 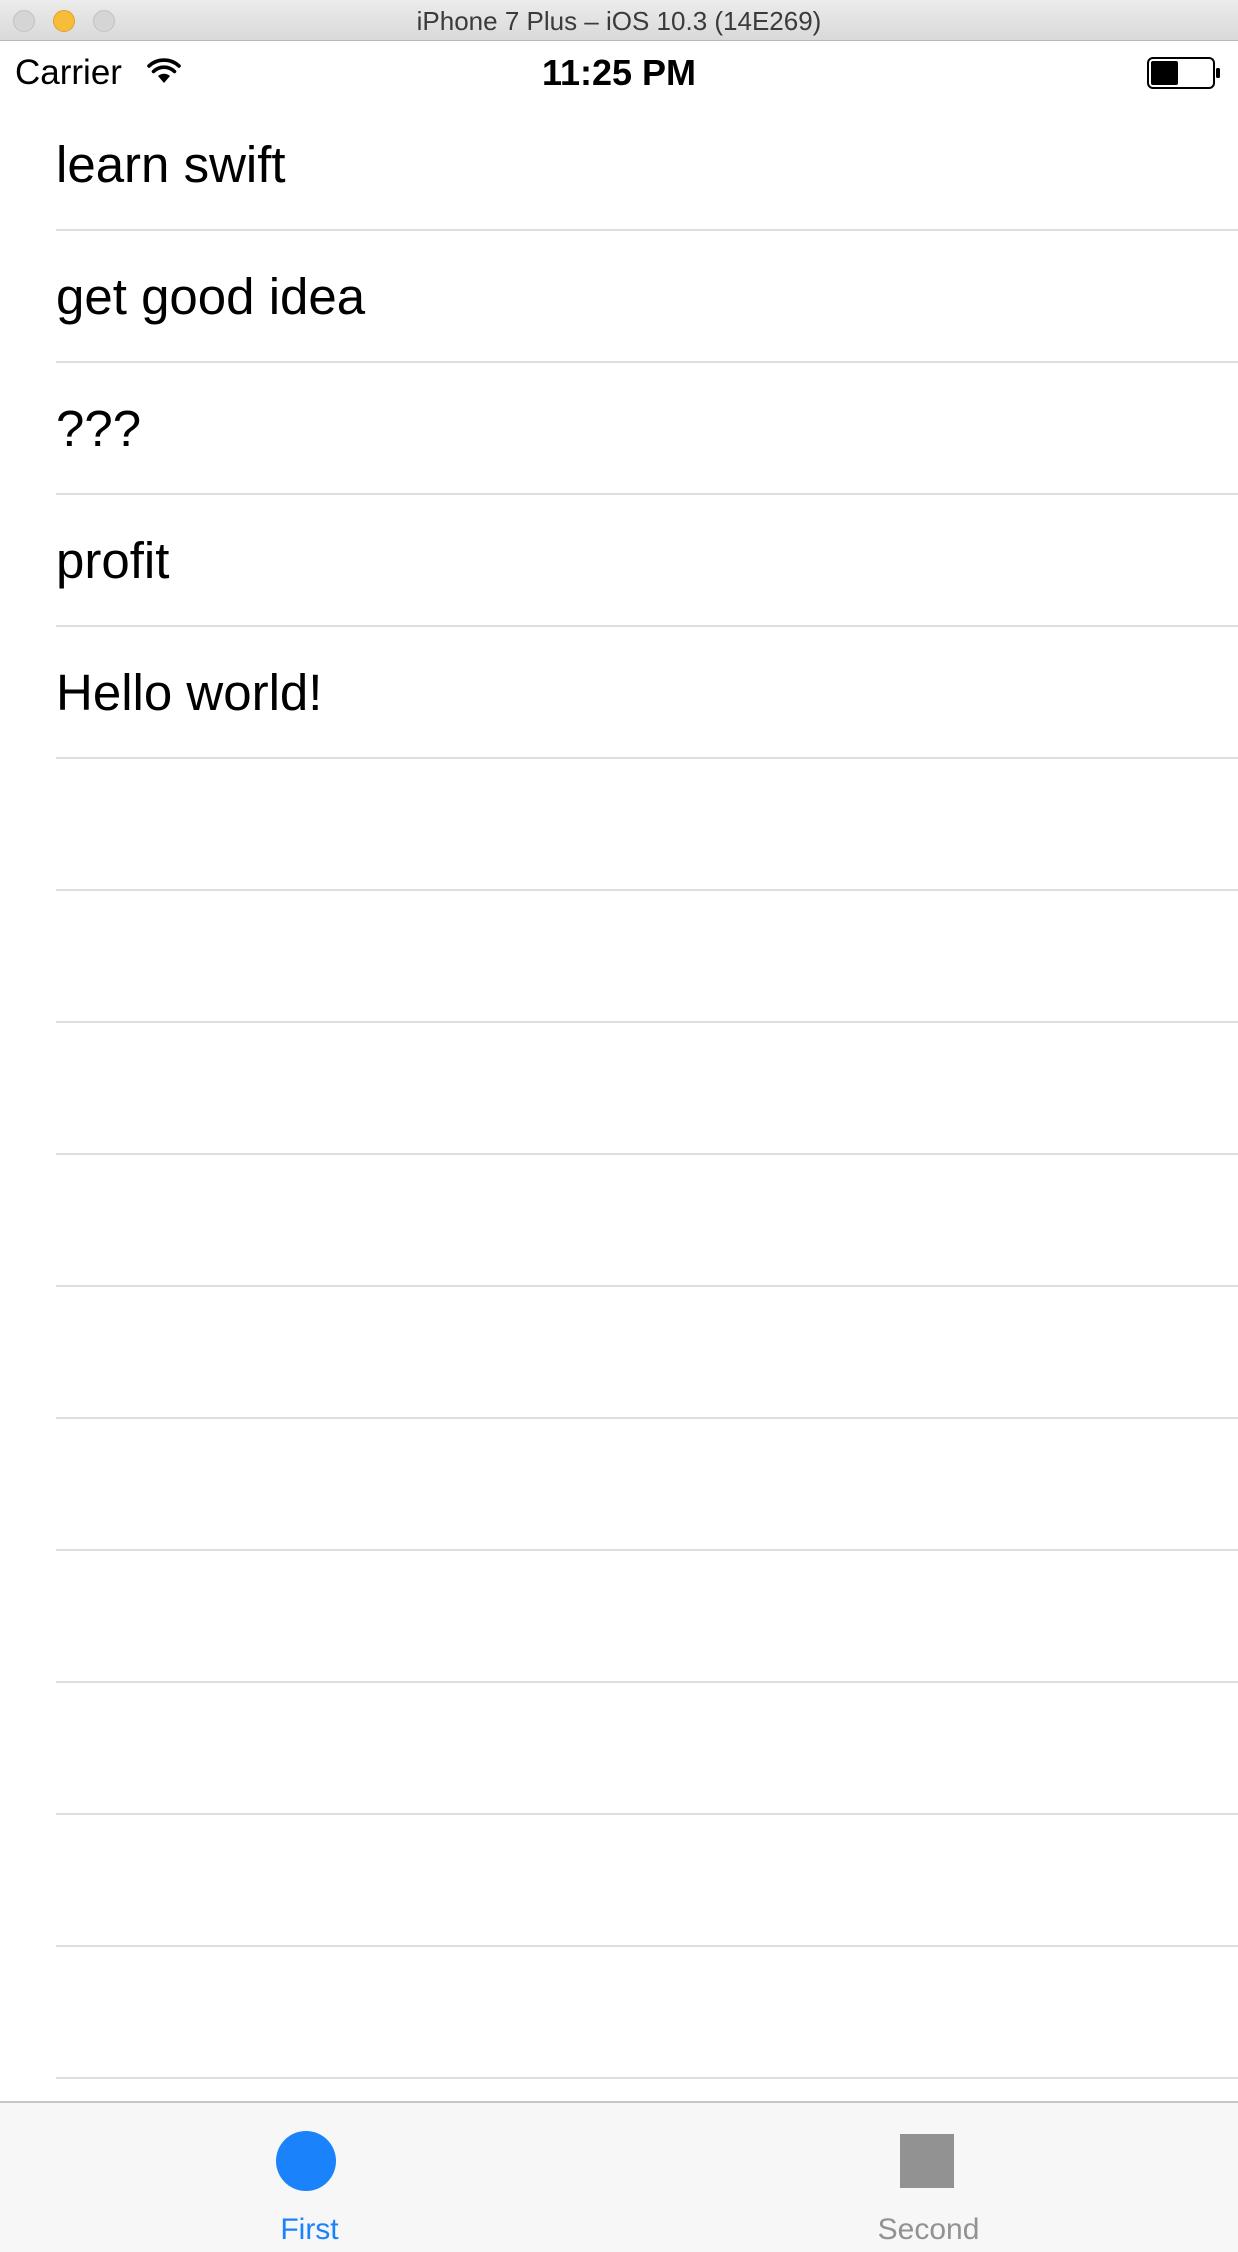 I want to click on tab-bar: First Second, so click(x=619, y=2176).